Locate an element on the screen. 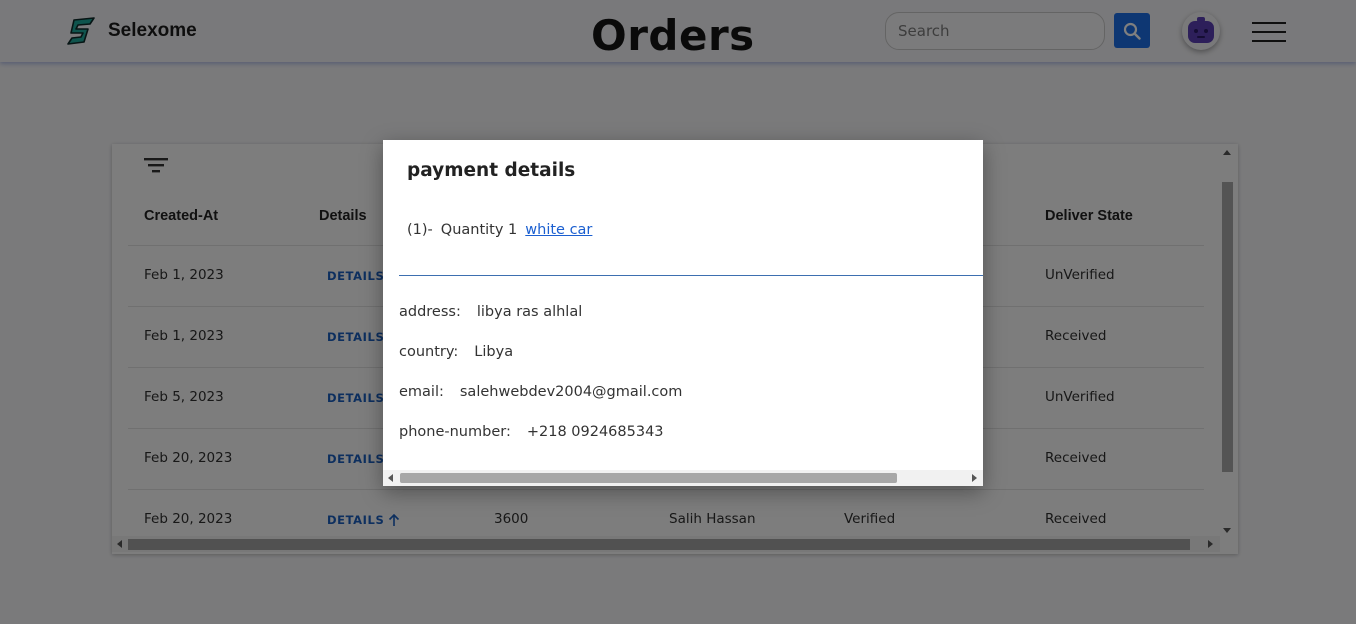 This screenshot has height=624, width=1356. order-index: (1)- is located at coordinates (420, 230).